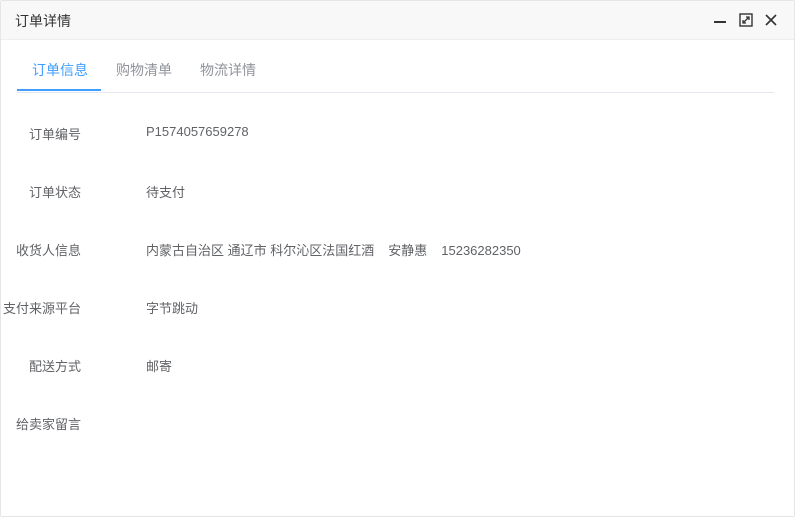 This screenshot has width=795, height=517. I want to click on tab-logistics: 物流详情, so click(228, 66).